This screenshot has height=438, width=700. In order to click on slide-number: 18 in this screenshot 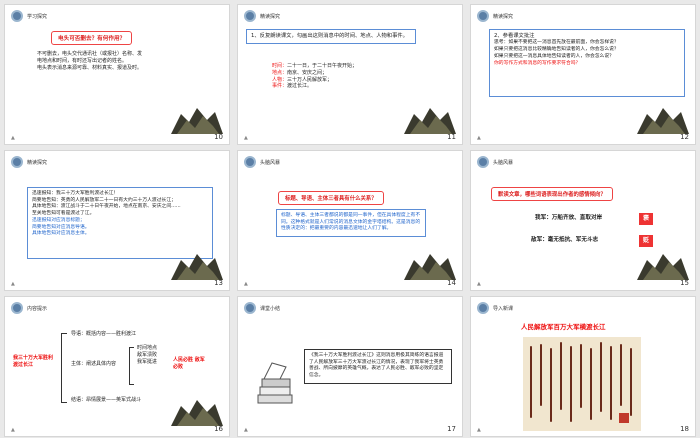, I will do `click(684, 429)`.